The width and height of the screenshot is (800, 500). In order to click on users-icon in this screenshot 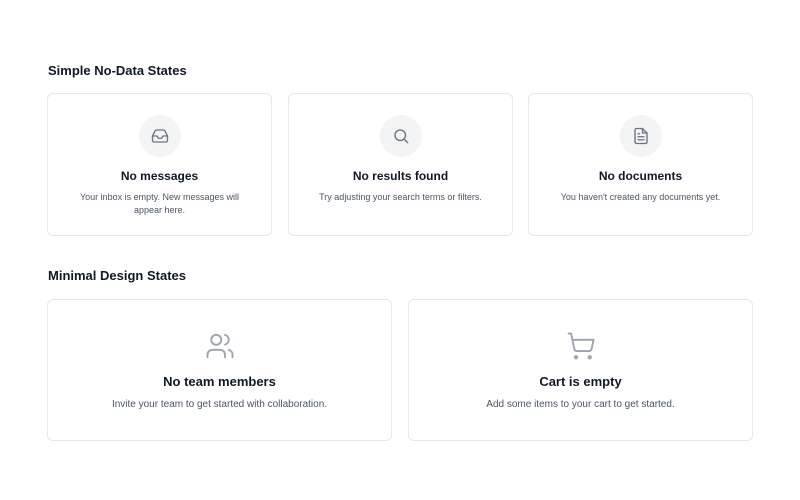, I will do `click(219, 346)`.